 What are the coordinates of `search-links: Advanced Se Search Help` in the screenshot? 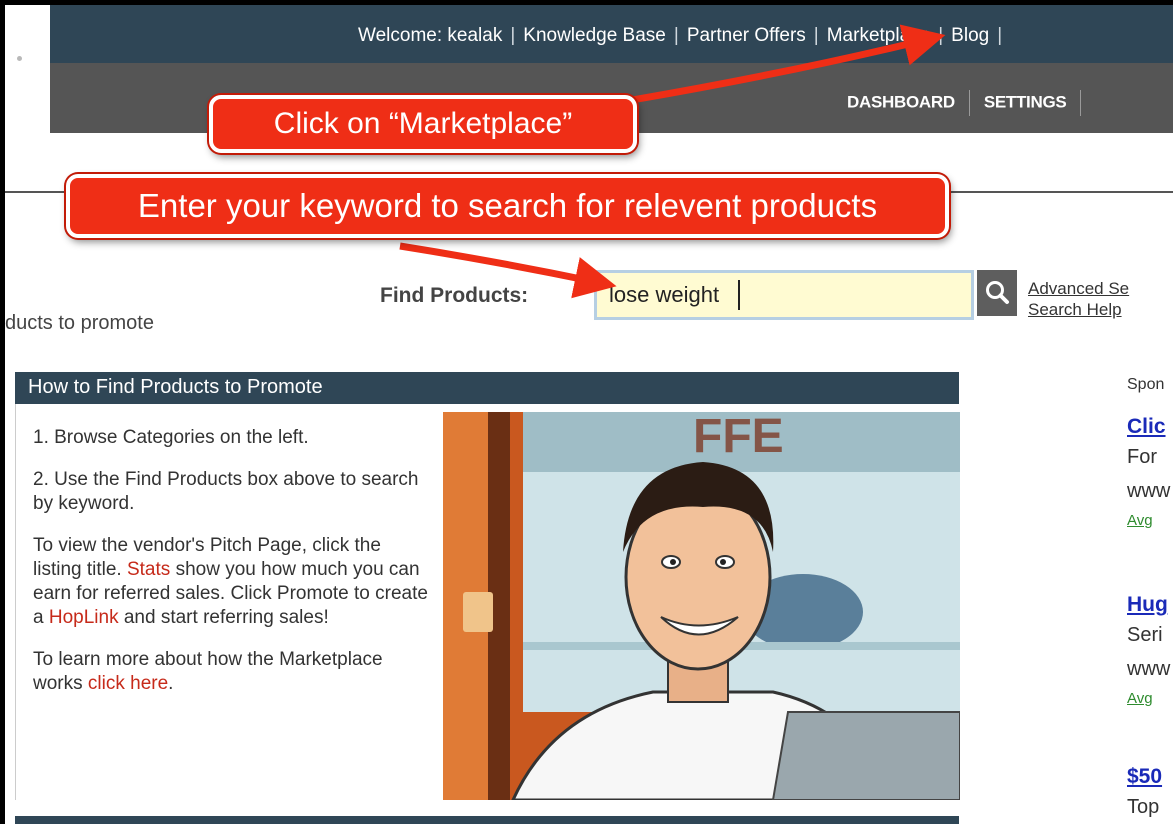 It's located at (1078, 299).